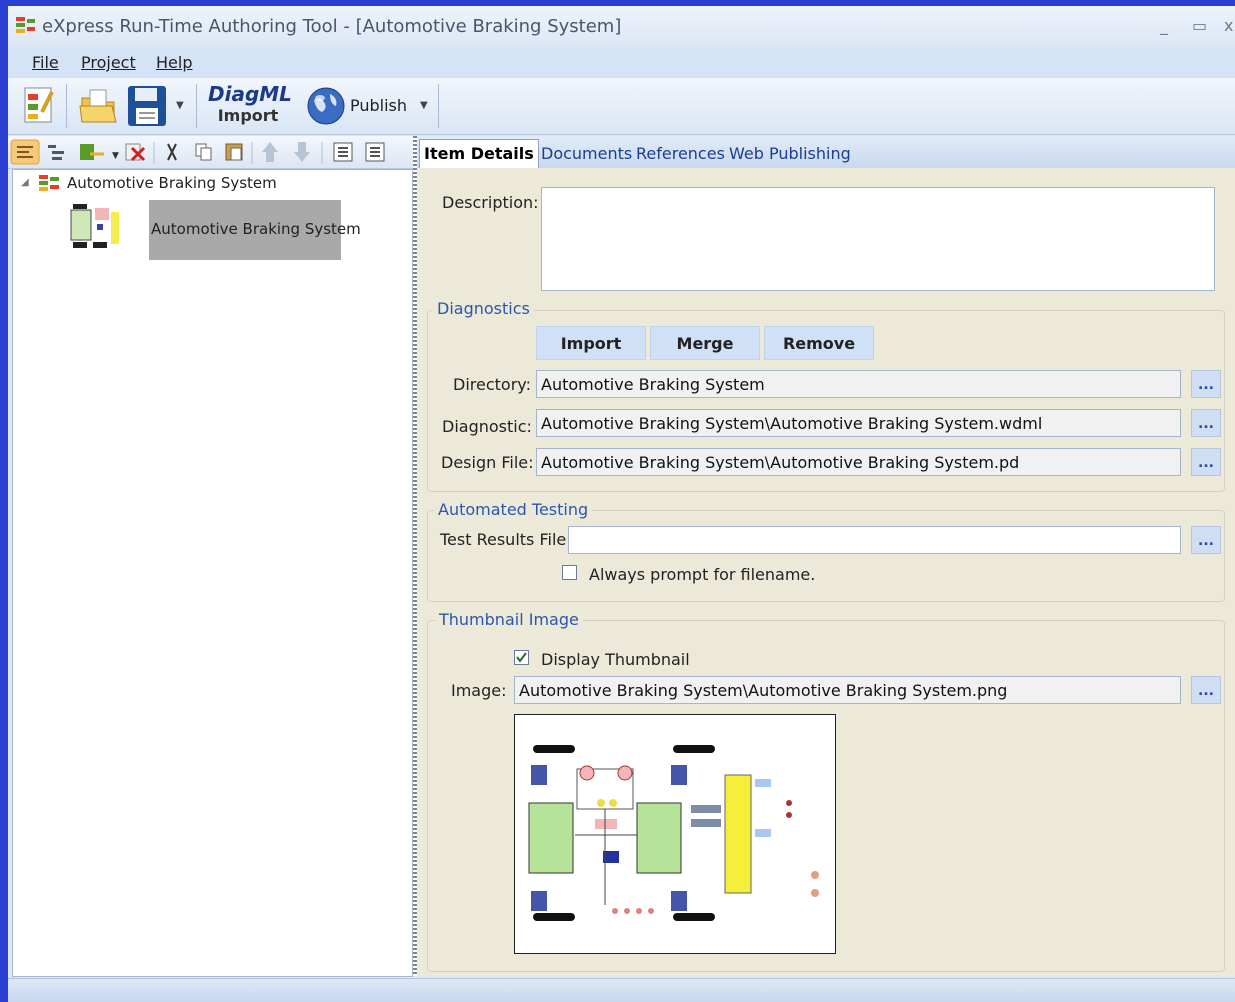 The height and width of the screenshot is (1002, 1235). Describe the element at coordinates (105, 229) in the screenshot. I see `tree-child-thumbnail-icon` at that location.